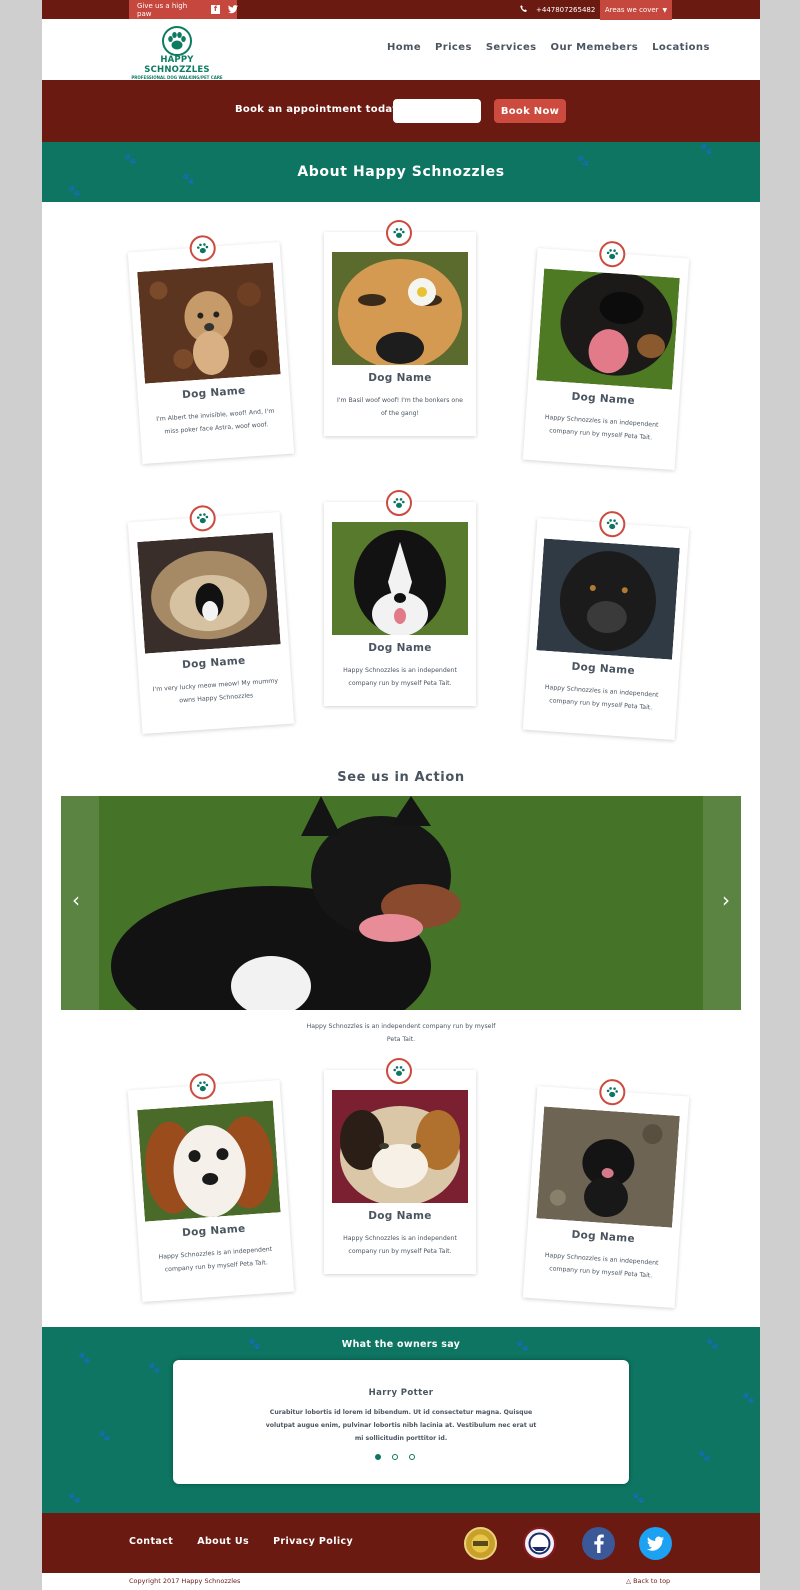 The width and height of the screenshot is (800, 1590). Describe the element at coordinates (628, 1581) in the screenshot. I see `caret-up-icon: △` at that location.